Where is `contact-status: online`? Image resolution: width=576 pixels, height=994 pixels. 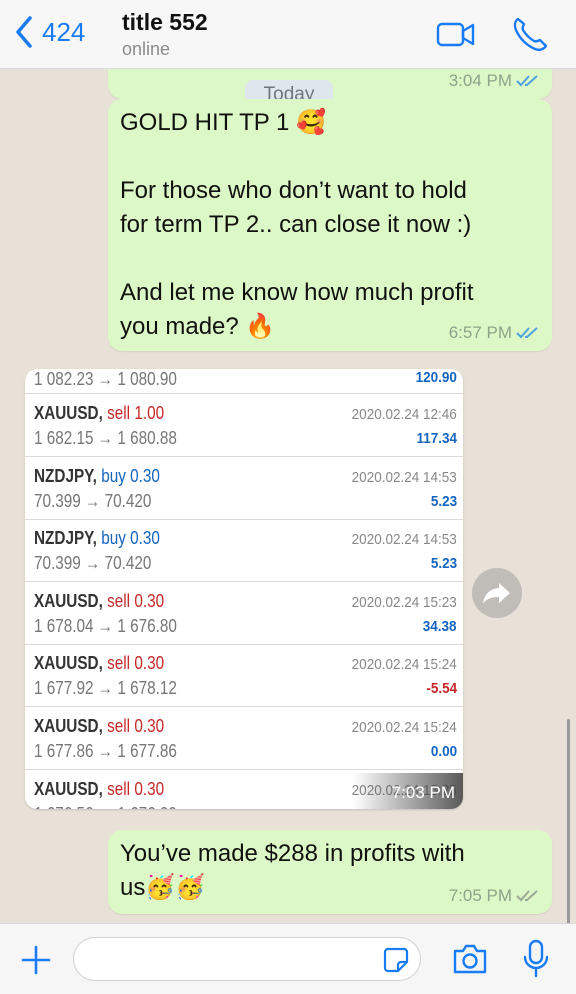
contact-status: online is located at coordinates (146, 49).